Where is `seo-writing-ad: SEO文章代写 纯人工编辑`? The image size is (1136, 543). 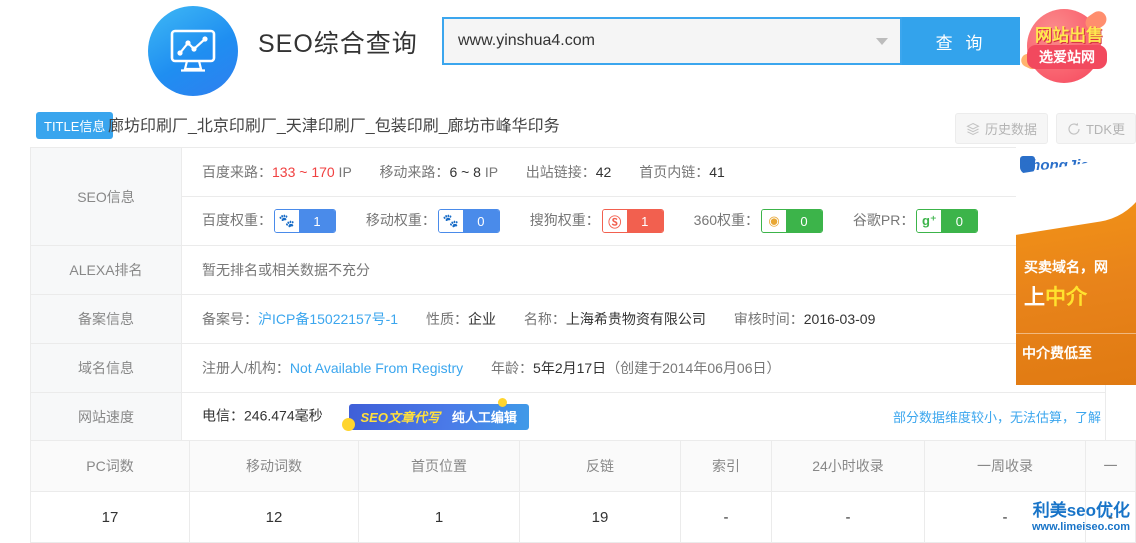
seo-writing-ad: SEO文章代写 纯人工编辑 is located at coordinates (435, 414).